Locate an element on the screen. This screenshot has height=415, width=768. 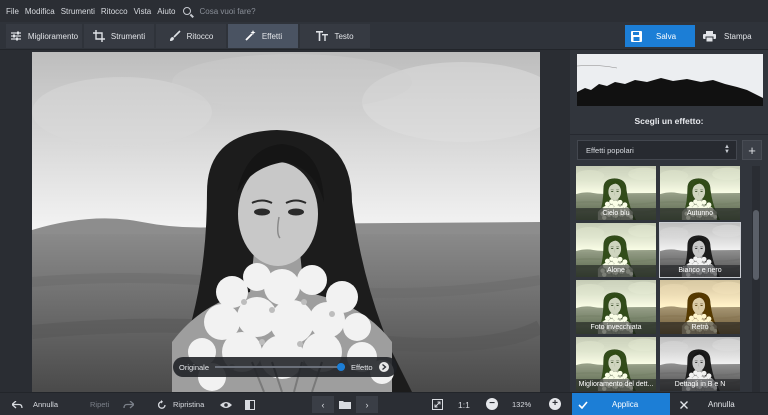
add-effect-button: + is located at coordinates (752, 150).